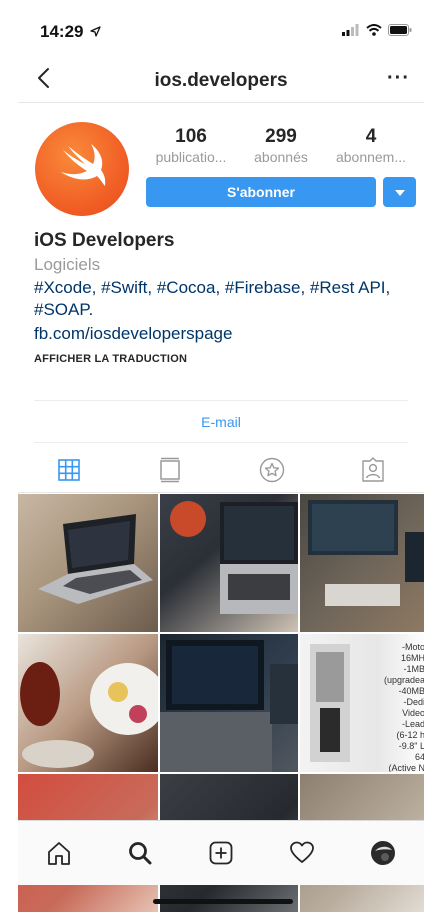  I want to click on bottom-tab-bar, so click(221, 852).